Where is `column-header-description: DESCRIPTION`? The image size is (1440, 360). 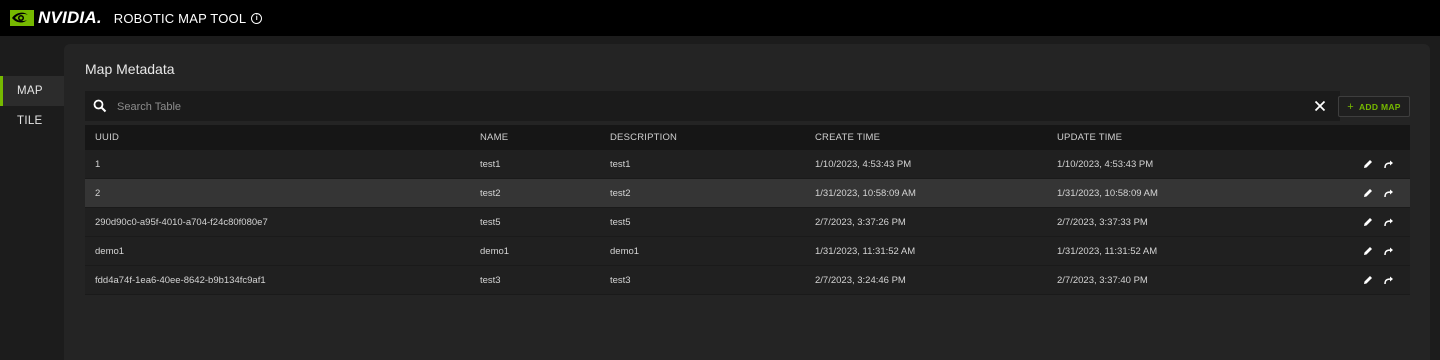 column-header-description: DESCRIPTION is located at coordinates (643, 137).